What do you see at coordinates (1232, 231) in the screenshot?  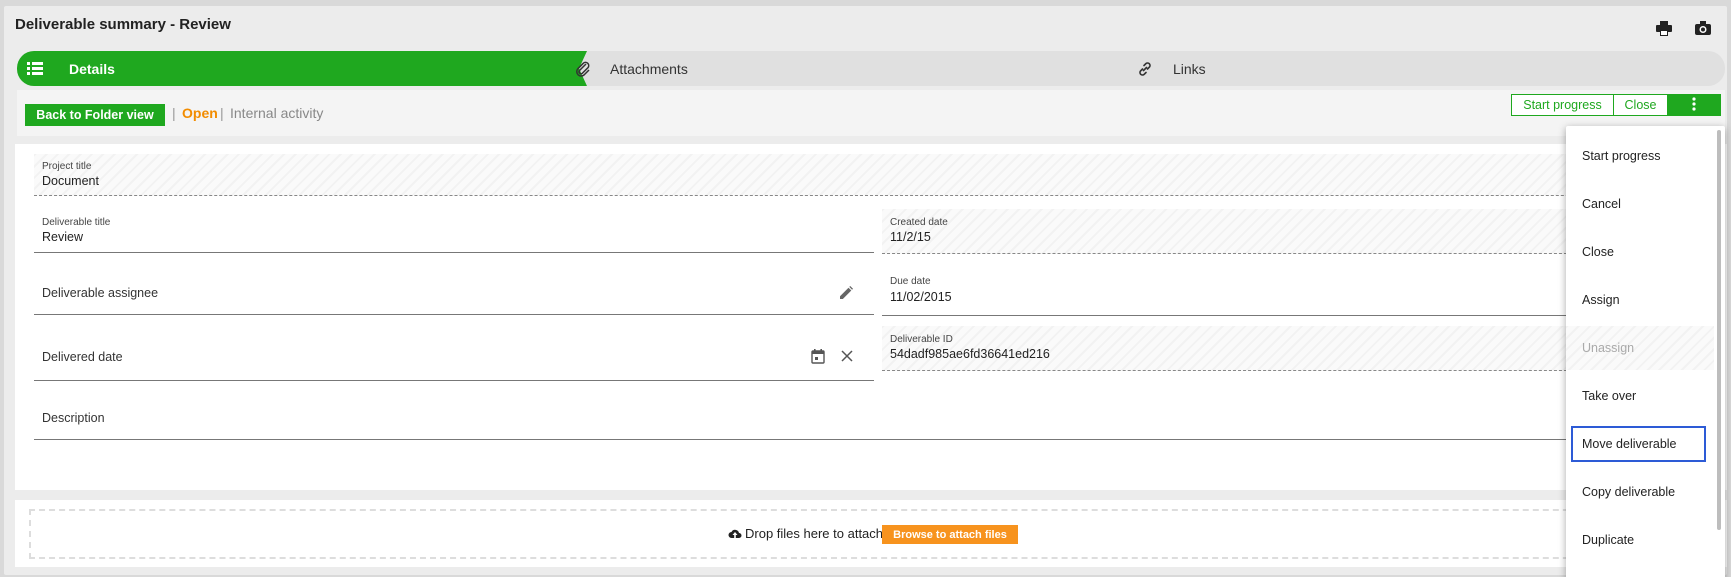 I see `created-date-field: Created date 11/2/15` at bounding box center [1232, 231].